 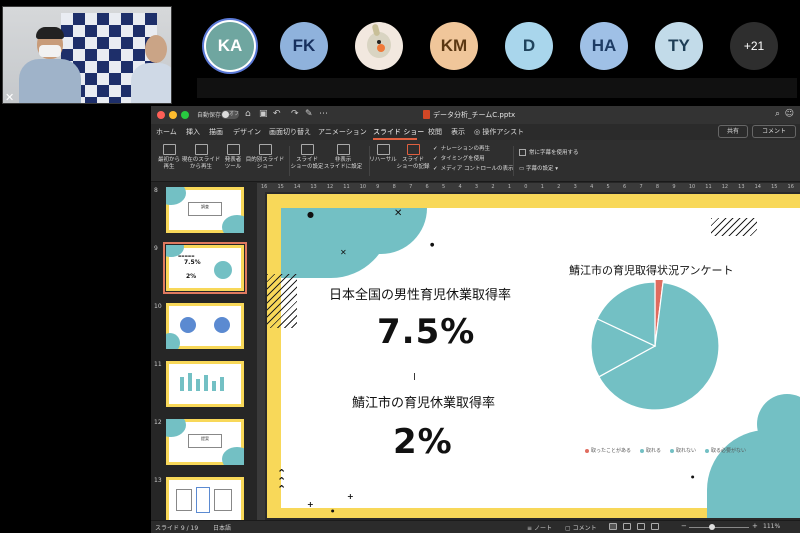 What do you see at coordinates (191, 276) in the screenshot?
I see `thumbnail-big-value: 2%` at bounding box center [191, 276].